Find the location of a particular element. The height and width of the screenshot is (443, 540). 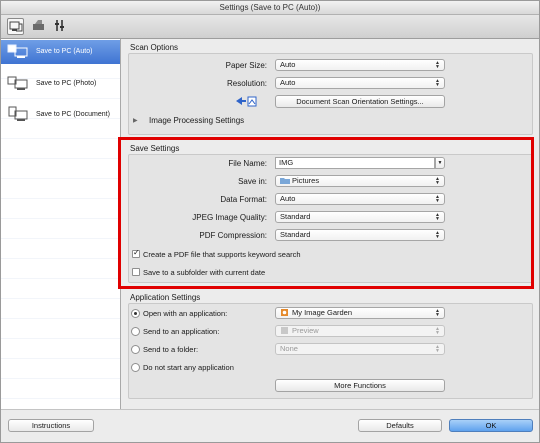

instructions-button: Instructions is located at coordinates (51, 425).